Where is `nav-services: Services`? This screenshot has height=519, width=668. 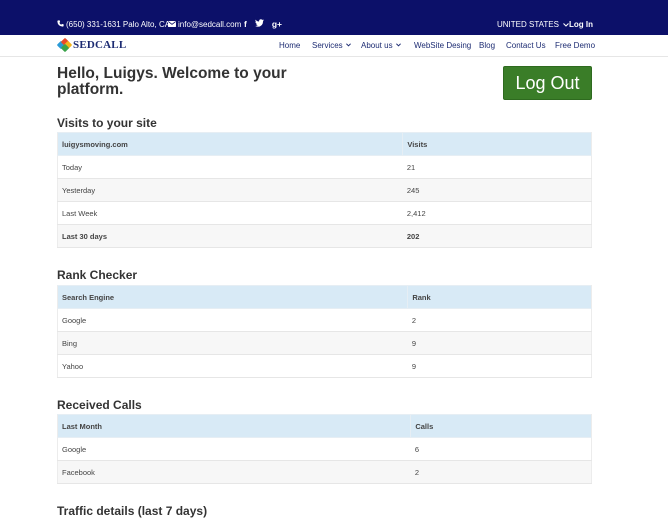 nav-services: Services is located at coordinates (331, 45).